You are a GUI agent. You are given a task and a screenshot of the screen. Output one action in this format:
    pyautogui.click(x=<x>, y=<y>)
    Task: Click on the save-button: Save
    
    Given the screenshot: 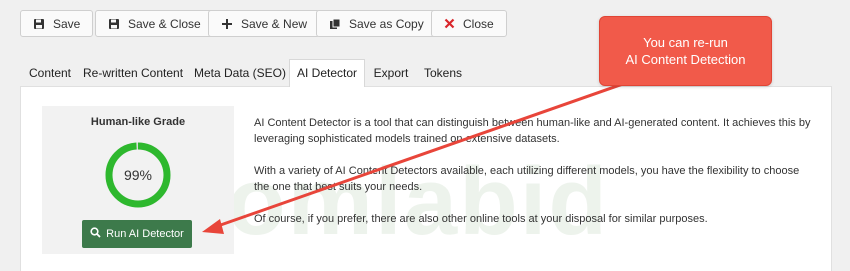 What is the action you would take?
    pyautogui.click(x=57, y=23)
    